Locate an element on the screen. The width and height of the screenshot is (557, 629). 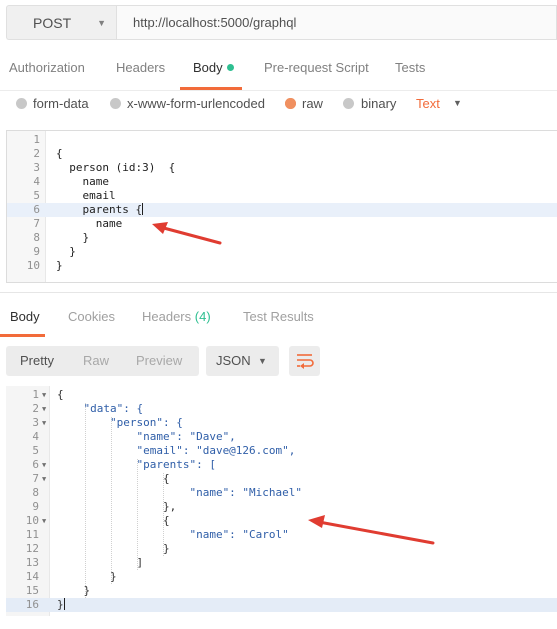
code-line: 9 } is located at coordinates (282, 252).